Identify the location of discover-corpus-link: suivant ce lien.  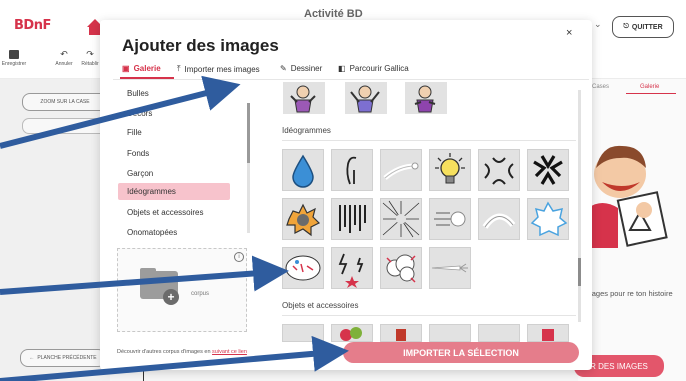
(229, 352).